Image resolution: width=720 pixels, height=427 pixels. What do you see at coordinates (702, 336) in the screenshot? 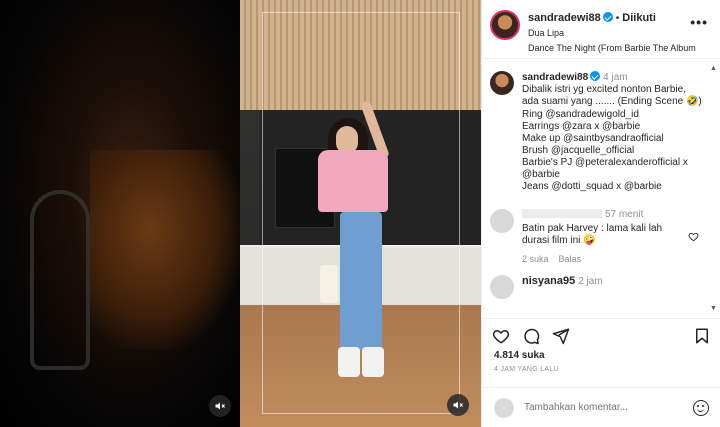
I see `bookmark-icon` at bounding box center [702, 336].